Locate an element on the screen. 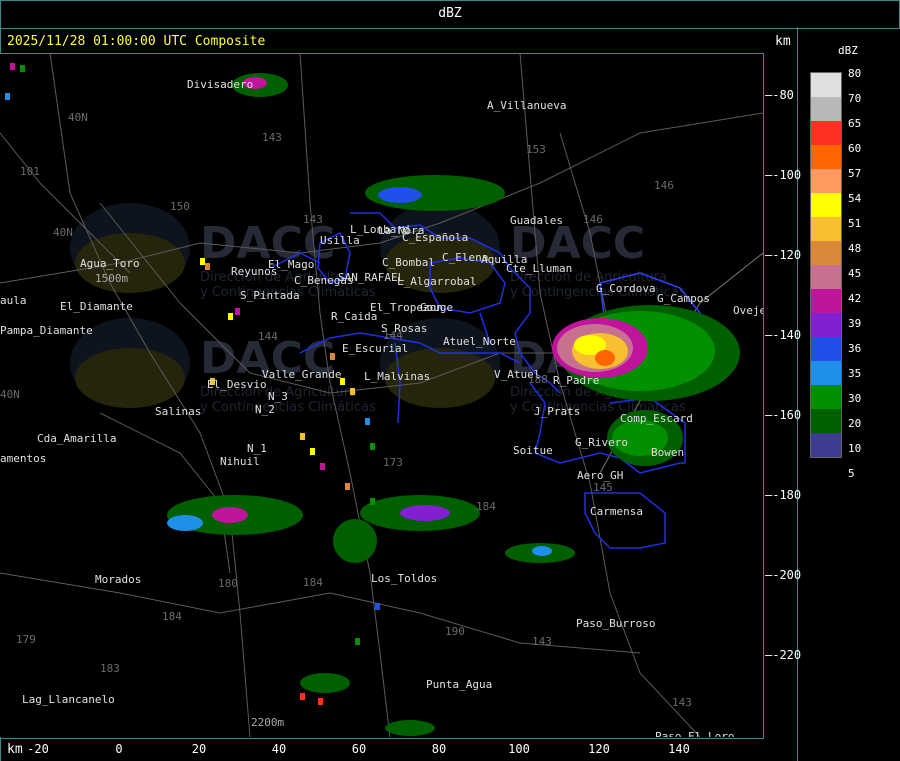  x-tick-label: 0 is located at coordinates (119, 749).